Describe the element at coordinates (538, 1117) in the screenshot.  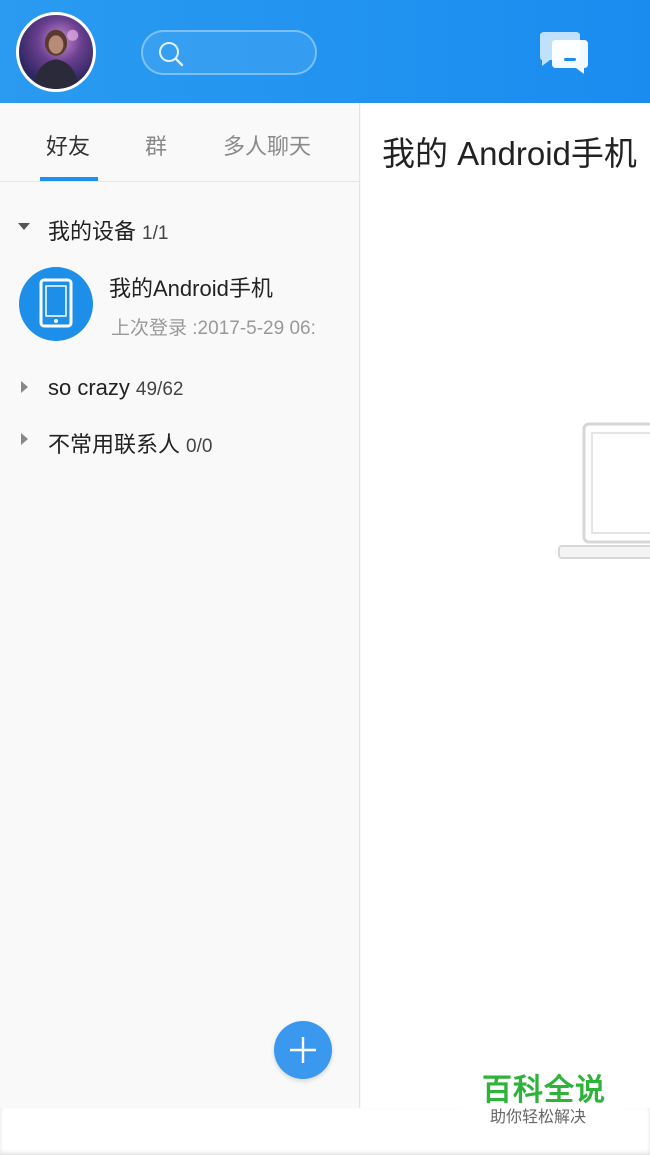
I see `watermark-subtitle: 助你轻松解决` at that location.